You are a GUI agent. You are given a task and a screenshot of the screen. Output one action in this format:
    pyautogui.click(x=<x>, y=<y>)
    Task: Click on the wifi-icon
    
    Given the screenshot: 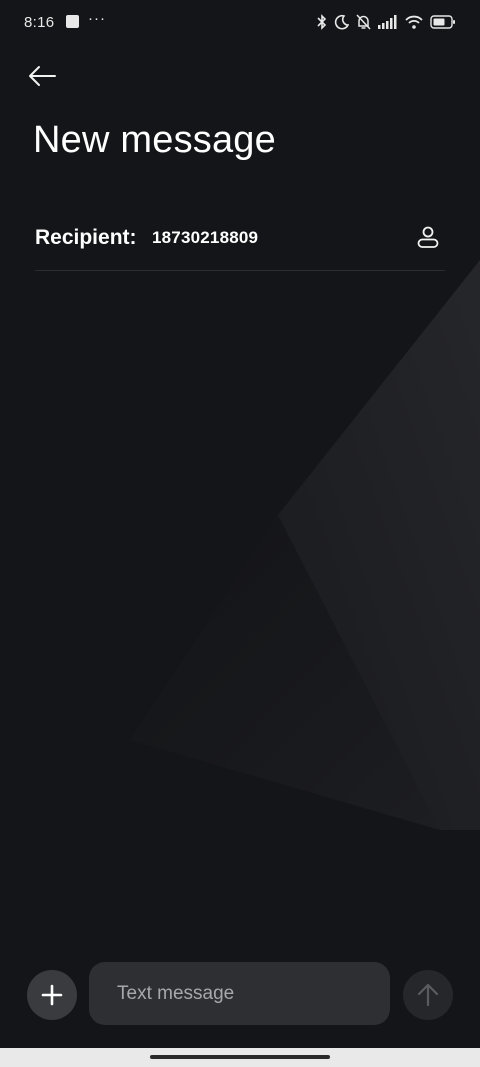 What is the action you would take?
    pyautogui.click(x=414, y=22)
    